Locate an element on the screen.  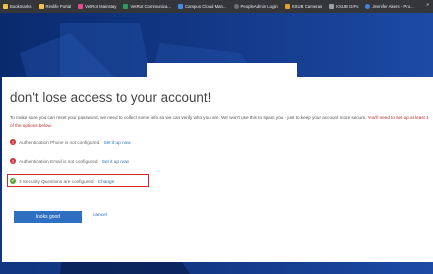
globe-icon is located at coordinates (236, 6).